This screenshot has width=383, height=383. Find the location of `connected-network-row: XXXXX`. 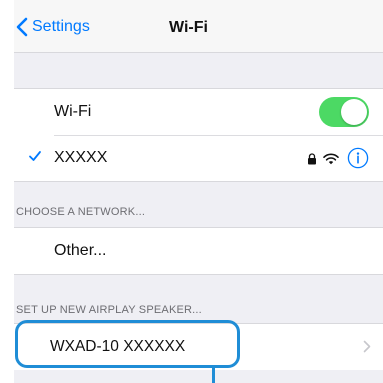

connected-network-row: XXXXX is located at coordinates (198, 158).